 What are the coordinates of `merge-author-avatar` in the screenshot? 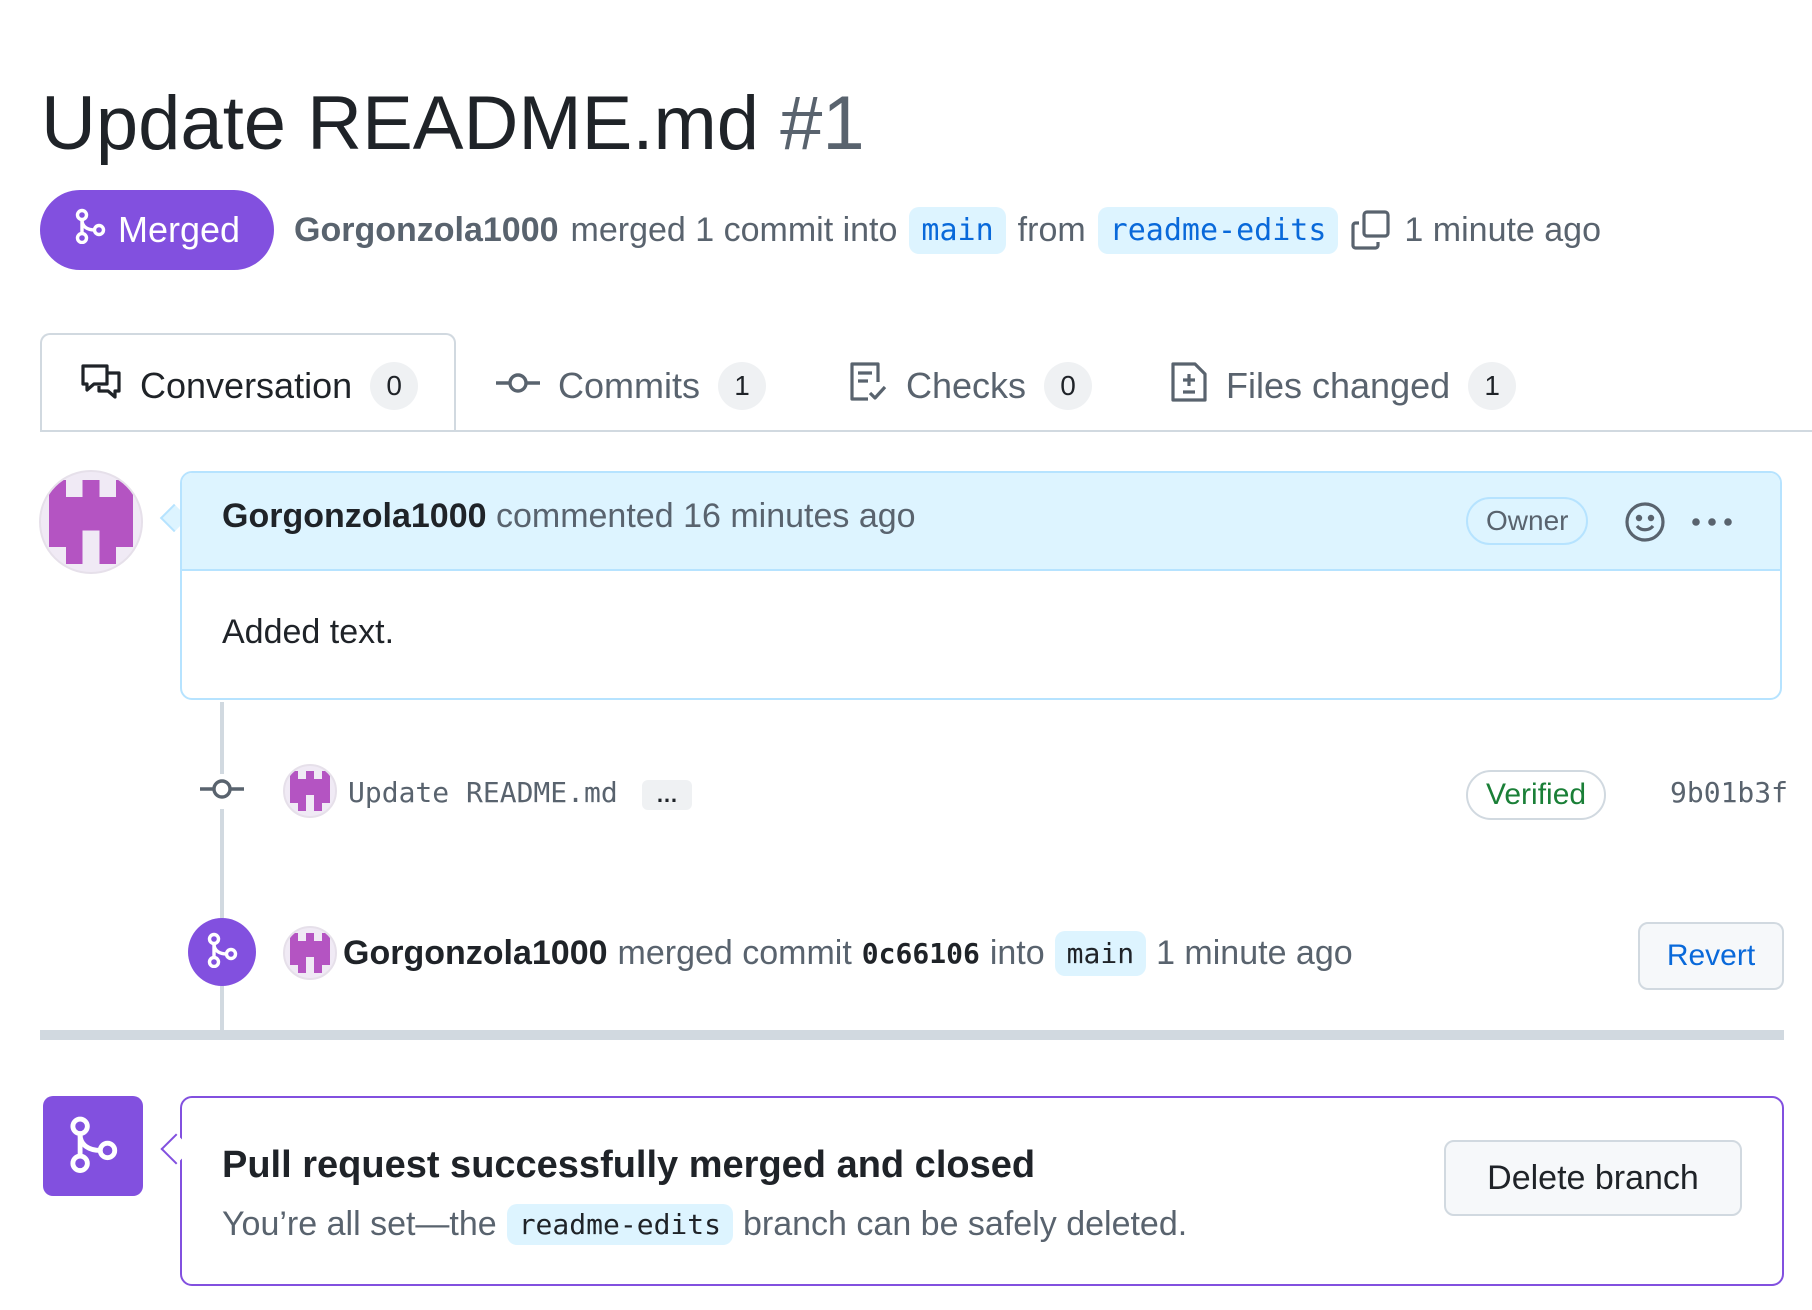 It's located at (310, 953).